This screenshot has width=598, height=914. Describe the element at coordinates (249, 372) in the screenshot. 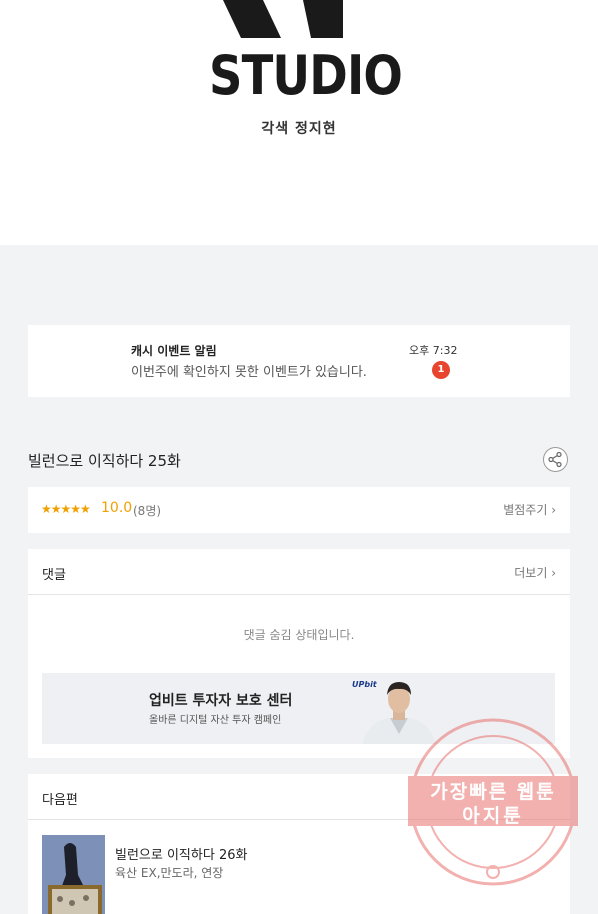

I see `notification-body: 이번주에 확인하지 못한 이벤트가 있습니다.` at that location.